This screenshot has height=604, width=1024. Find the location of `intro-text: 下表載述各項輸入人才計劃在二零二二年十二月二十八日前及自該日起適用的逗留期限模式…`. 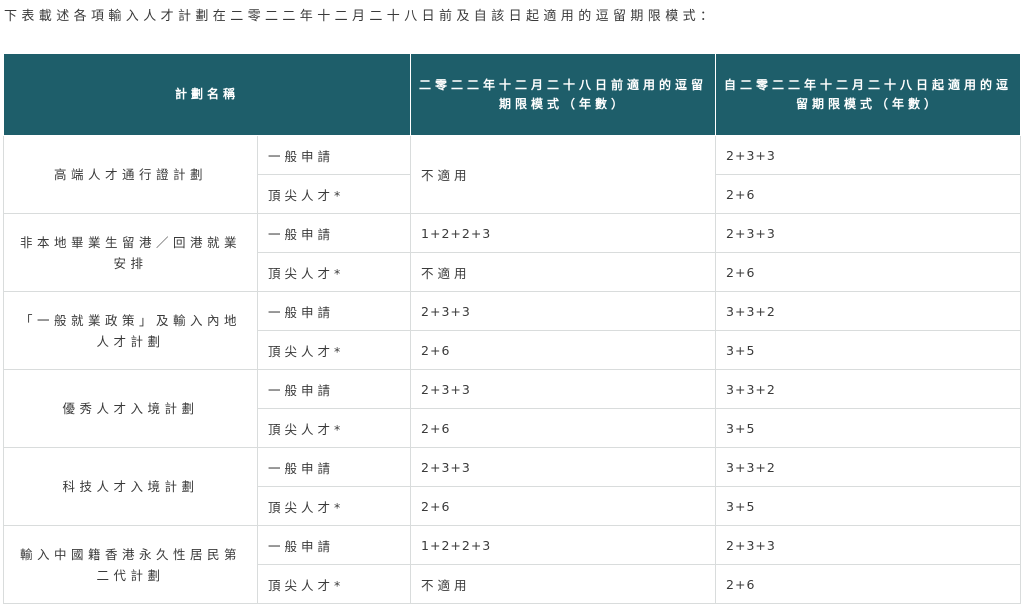

intro-text: 下表載述各項輸入人才計劃在二零二二年十二月二十八日前及自該日起適用的逗留期限模式… is located at coordinates (361, 16).